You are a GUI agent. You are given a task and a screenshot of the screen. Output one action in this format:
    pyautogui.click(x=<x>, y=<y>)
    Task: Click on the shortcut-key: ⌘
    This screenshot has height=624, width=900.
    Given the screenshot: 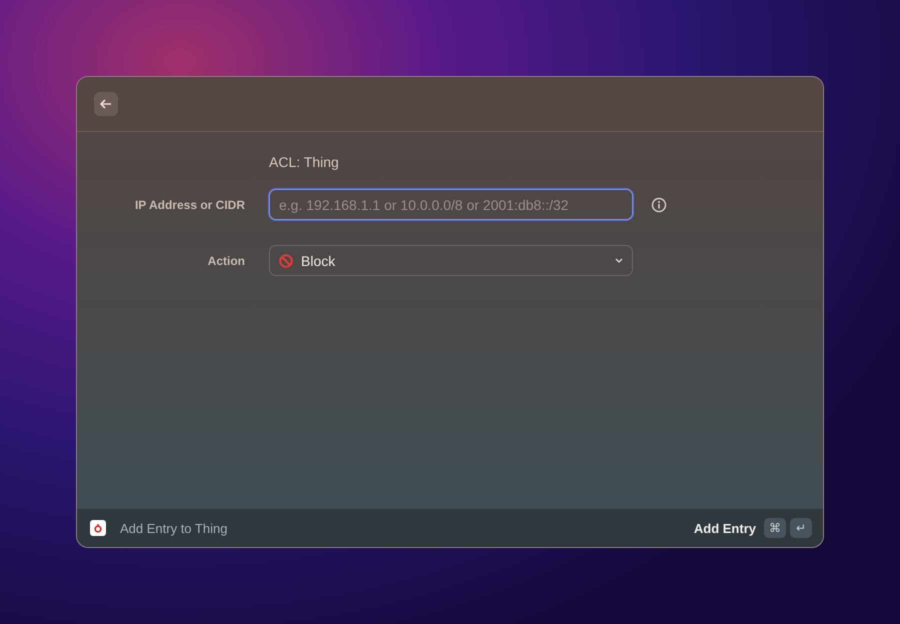 What is the action you would take?
    pyautogui.click(x=775, y=528)
    